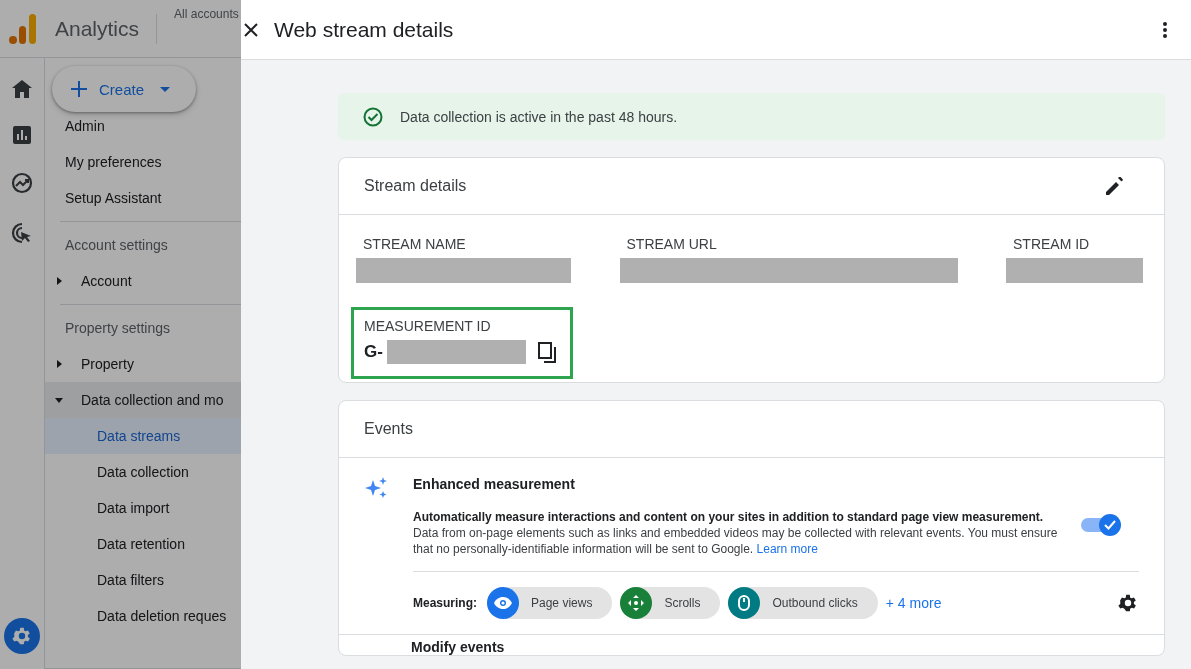  I want to click on toggle-switch, so click(1101, 525).